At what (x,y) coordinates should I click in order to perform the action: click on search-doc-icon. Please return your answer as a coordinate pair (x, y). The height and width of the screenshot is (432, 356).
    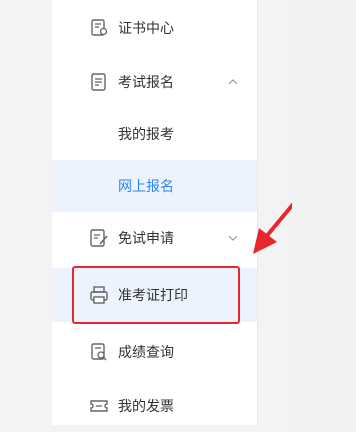
    Looking at the image, I should click on (99, 352).